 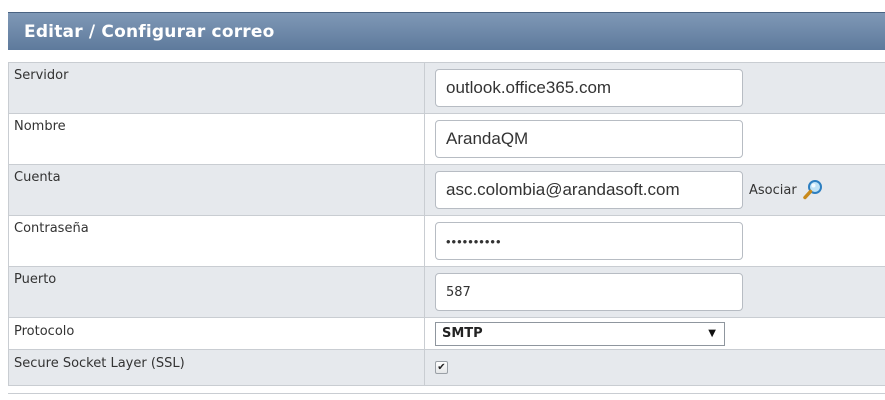 I want to click on protocolo-select: SMTP ▼, so click(x=580, y=333).